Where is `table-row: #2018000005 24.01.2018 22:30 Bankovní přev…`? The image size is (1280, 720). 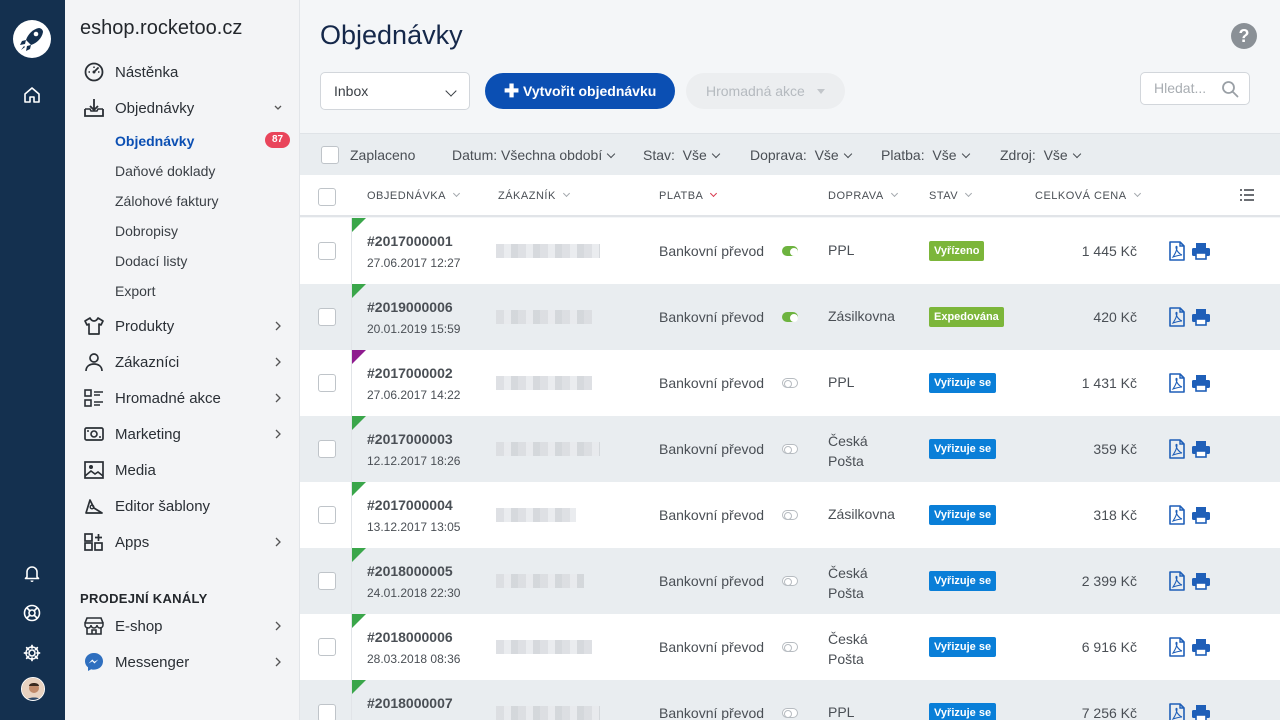 table-row: #2018000005 24.01.2018 22:30 Bankovní přev… is located at coordinates (790, 581).